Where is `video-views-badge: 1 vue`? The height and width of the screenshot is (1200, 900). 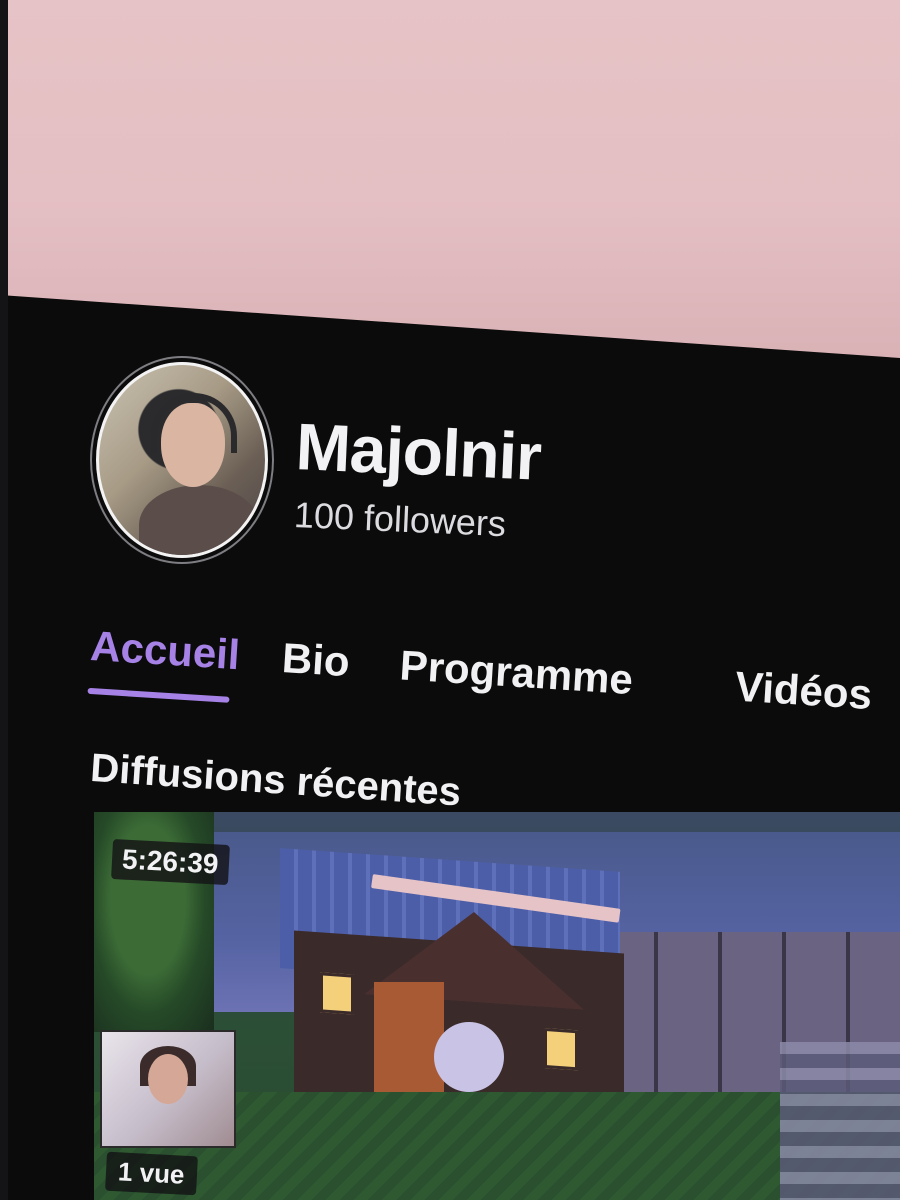
video-views-badge: 1 vue is located at coordinates (151, 1173).